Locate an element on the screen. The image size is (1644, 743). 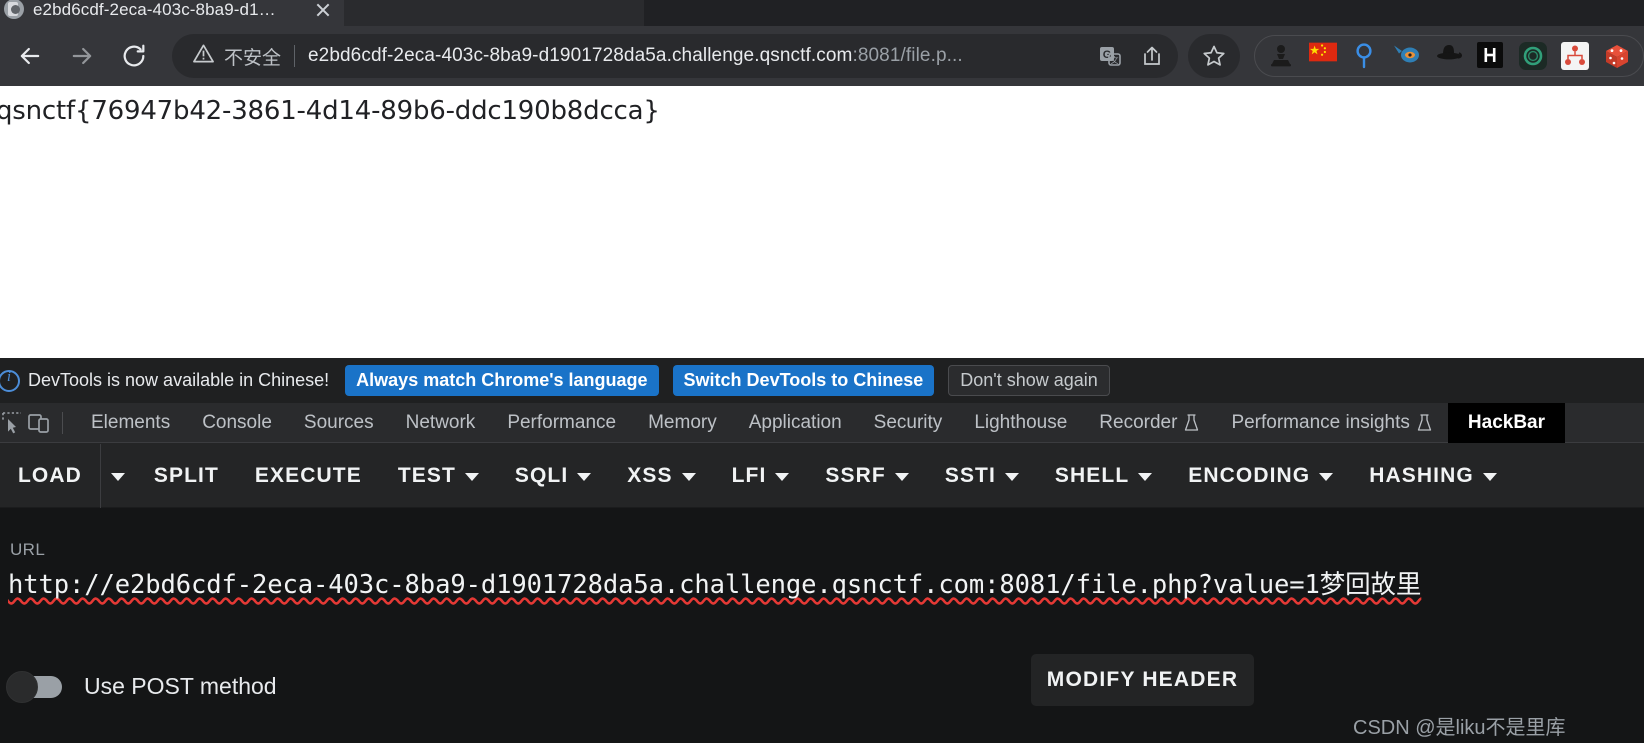
tab-lighthouse: Lighthouse is located at coordinates (1020, 423).